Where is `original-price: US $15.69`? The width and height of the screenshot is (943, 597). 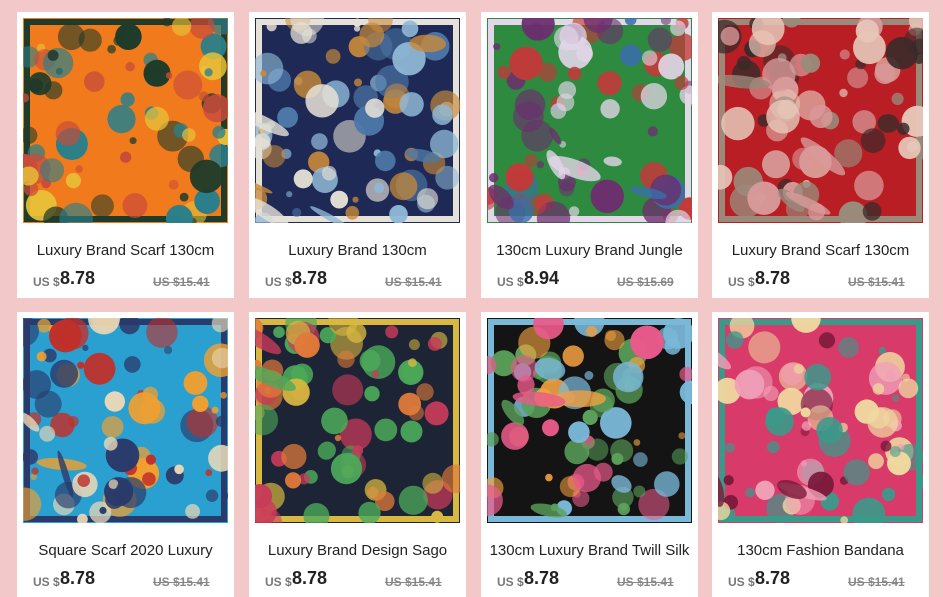
original-price: US $15.69 is located at coordinates (645, 282).